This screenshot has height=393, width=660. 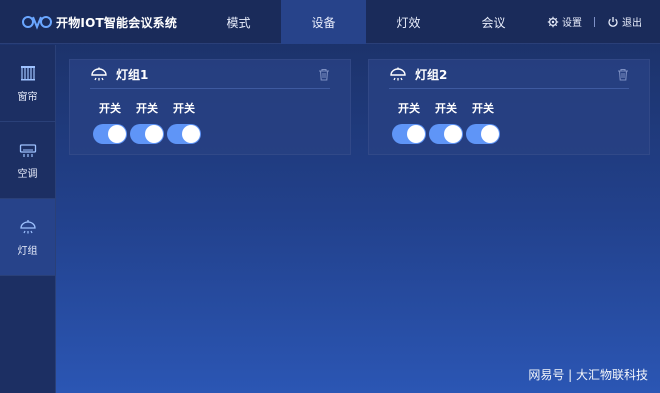 What do you see at coordinates (27, 251) in the screenshot?
I see `sidebar-item-lamp-group-label: 灯组` at bounding box center [27, 251].